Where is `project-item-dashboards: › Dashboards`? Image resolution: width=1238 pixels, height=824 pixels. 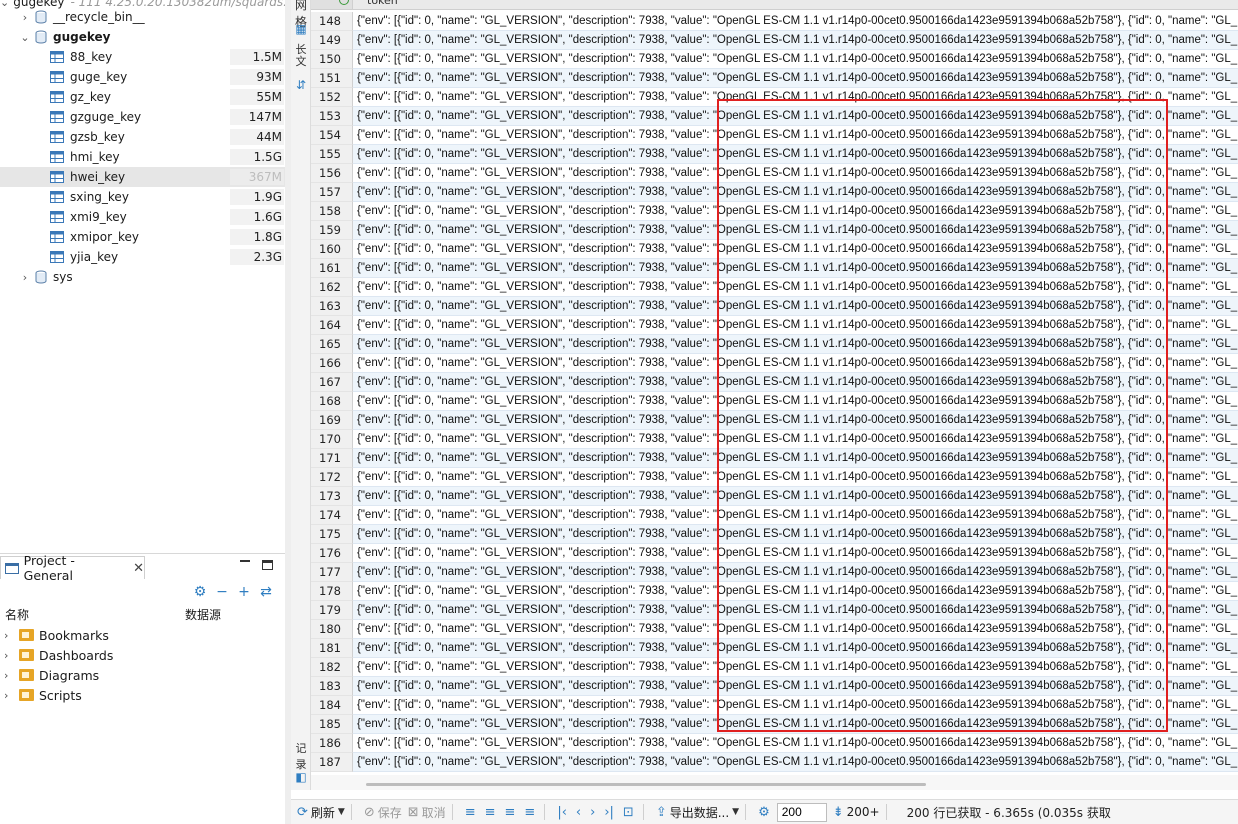
project-item-dashboards: › Dashboards is located at coordinates (56, 655).